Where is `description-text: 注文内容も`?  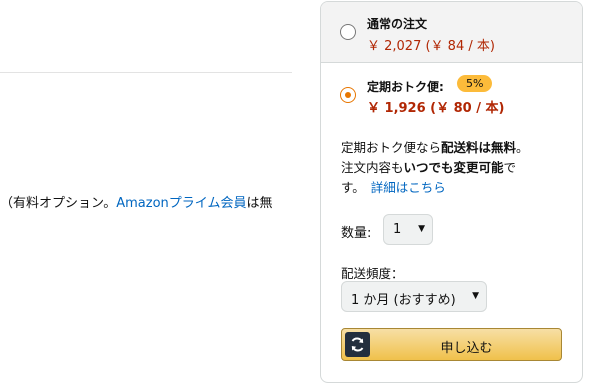
description-text: 注文内容も is located at coordinates (372, 167).